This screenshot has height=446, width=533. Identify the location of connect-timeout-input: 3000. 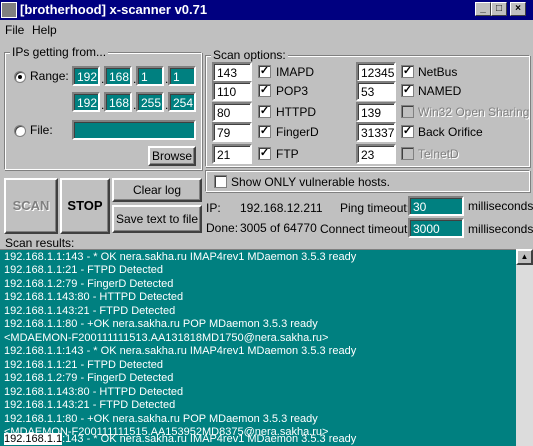
(436, 228).